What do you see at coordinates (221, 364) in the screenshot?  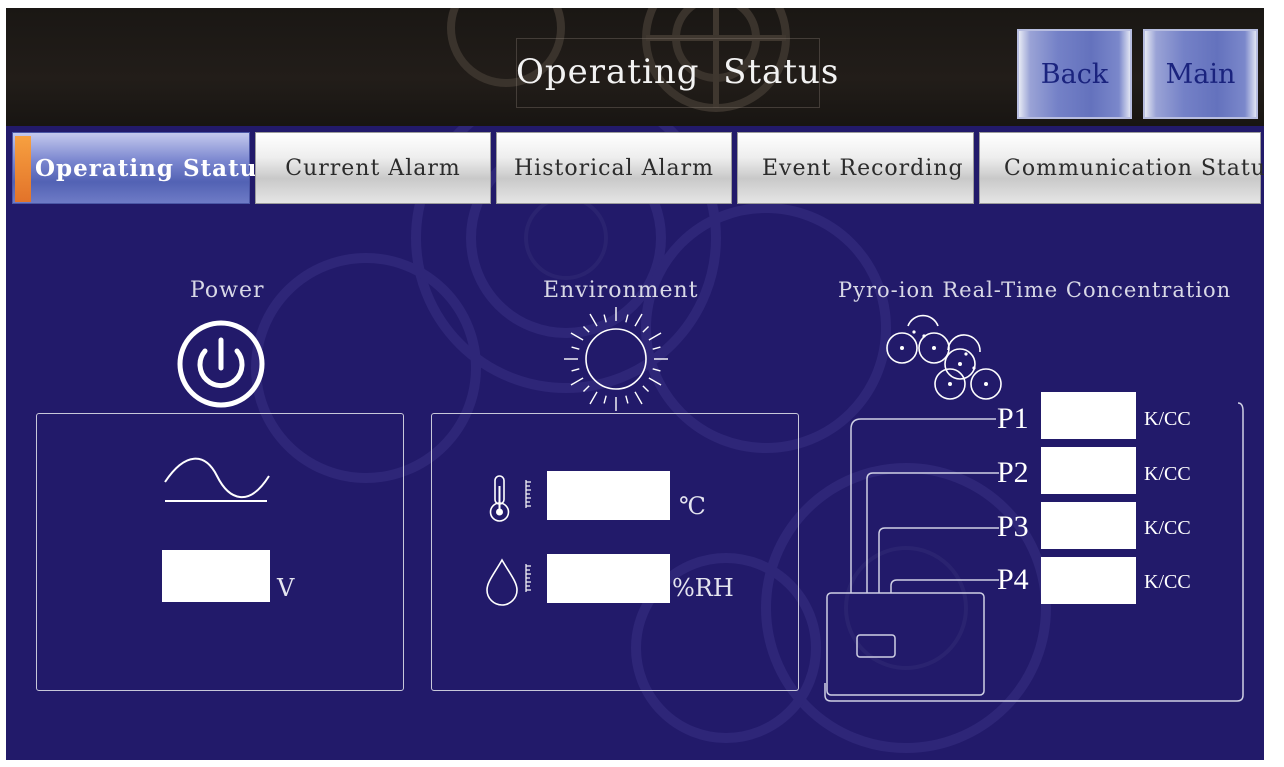 I see `power-icon` at bounding box center [221, 364].